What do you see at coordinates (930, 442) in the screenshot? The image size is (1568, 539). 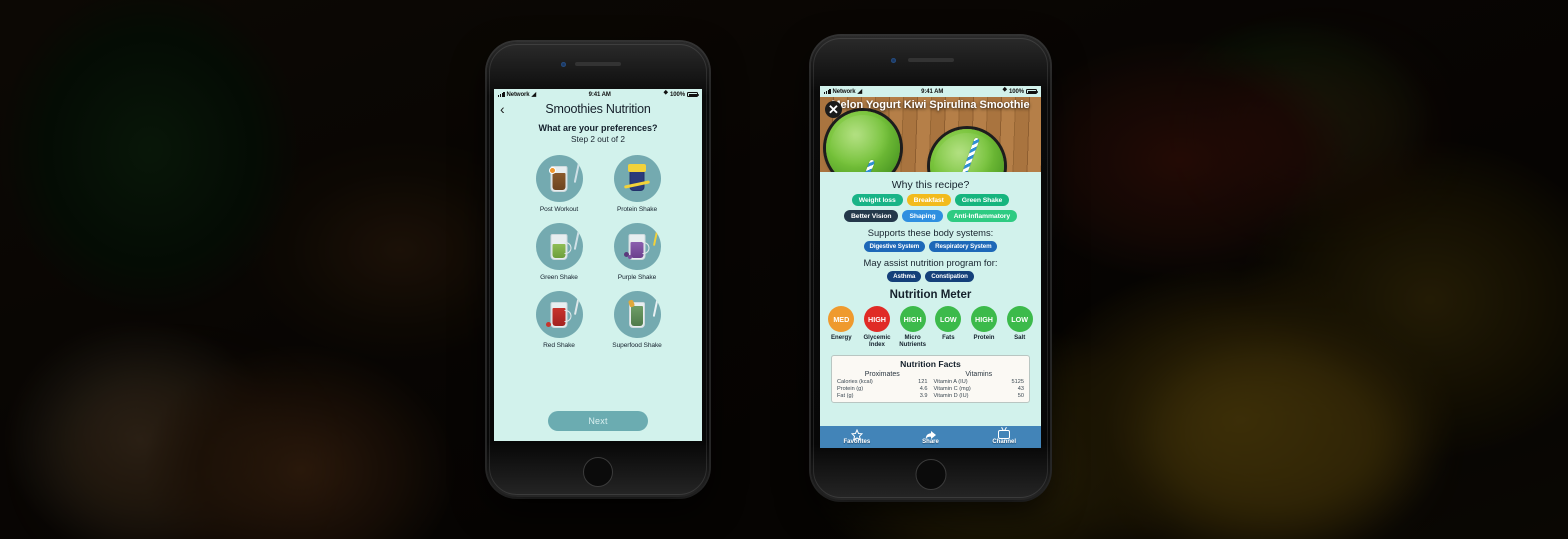 I see `tab-label: Share` at bounding box center [930, 442].